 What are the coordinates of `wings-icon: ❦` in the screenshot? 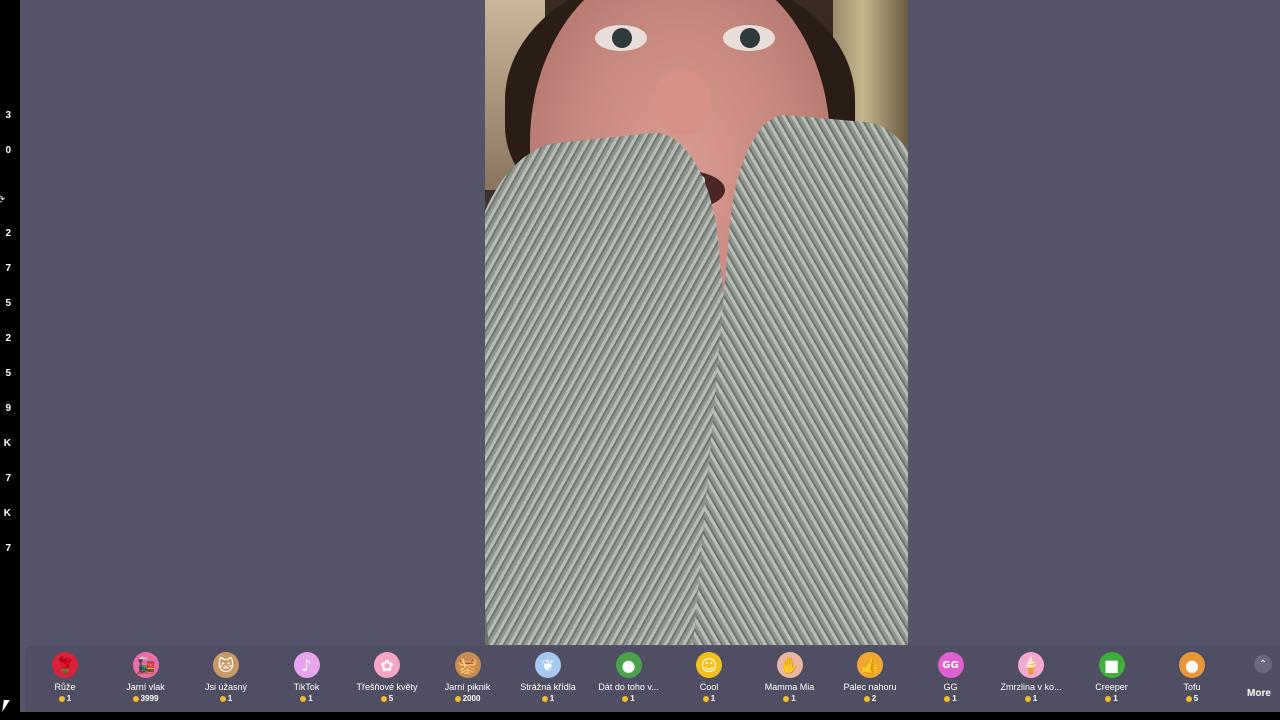 It's located at (548, 665).